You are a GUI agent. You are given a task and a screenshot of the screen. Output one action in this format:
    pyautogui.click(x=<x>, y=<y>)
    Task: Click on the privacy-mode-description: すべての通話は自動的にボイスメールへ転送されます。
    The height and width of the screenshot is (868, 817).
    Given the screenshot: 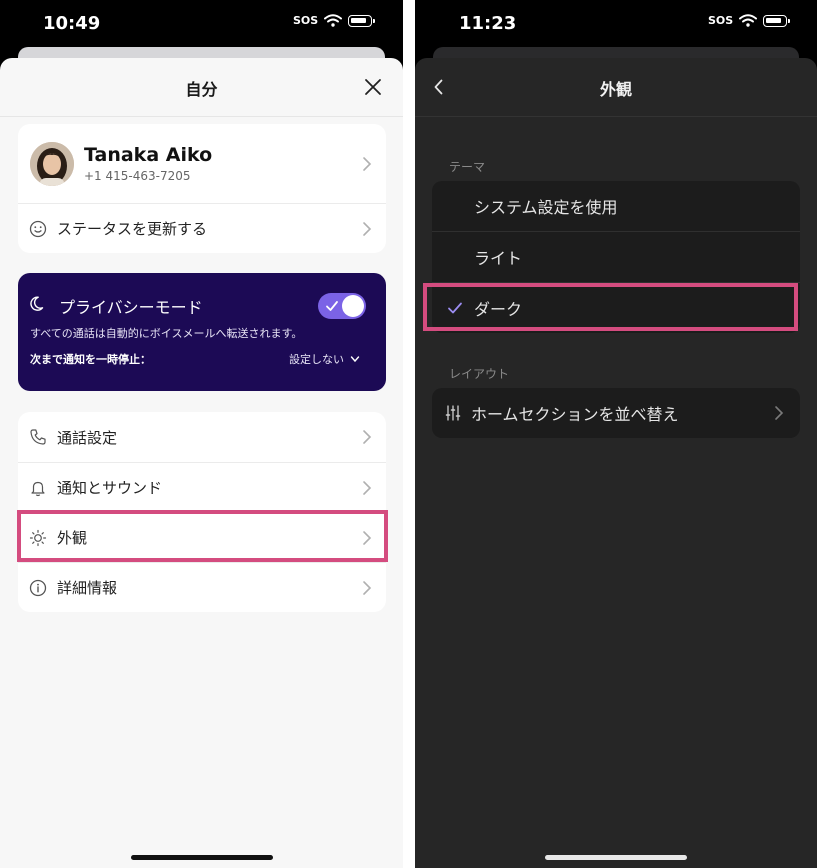 What is the action you would take?
    pyautogui.click(x=166, y=333)
    